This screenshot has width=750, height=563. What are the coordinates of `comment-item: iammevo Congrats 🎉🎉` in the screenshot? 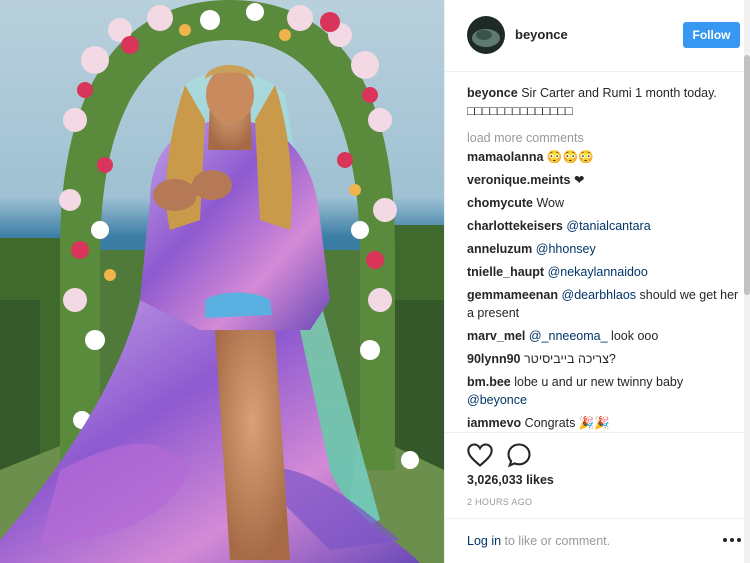 It's located at (605, 423).